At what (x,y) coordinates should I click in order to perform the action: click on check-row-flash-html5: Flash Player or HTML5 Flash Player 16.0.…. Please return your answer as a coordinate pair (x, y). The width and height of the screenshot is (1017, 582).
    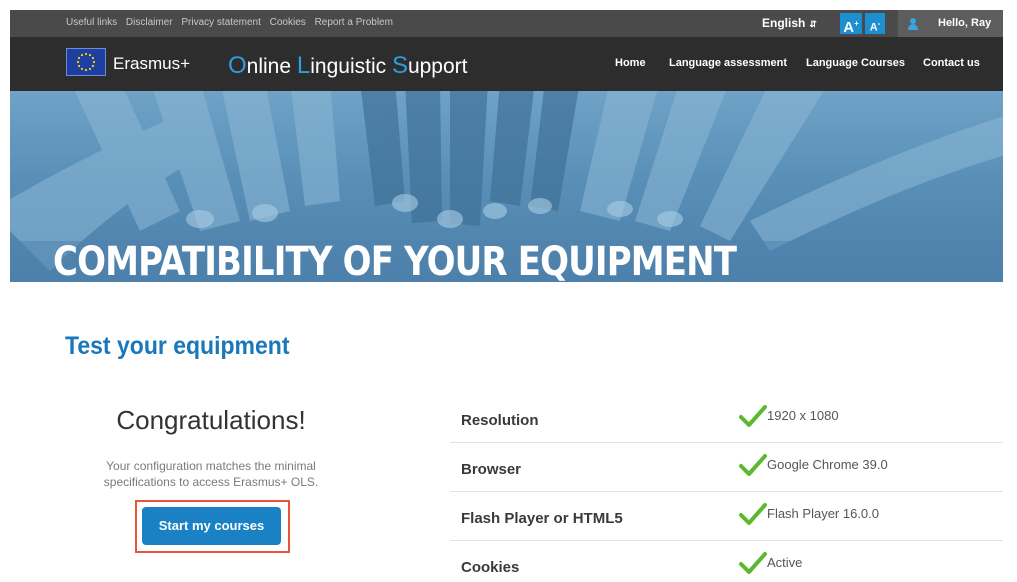
    Looking at the image, I should click on (726, 516).